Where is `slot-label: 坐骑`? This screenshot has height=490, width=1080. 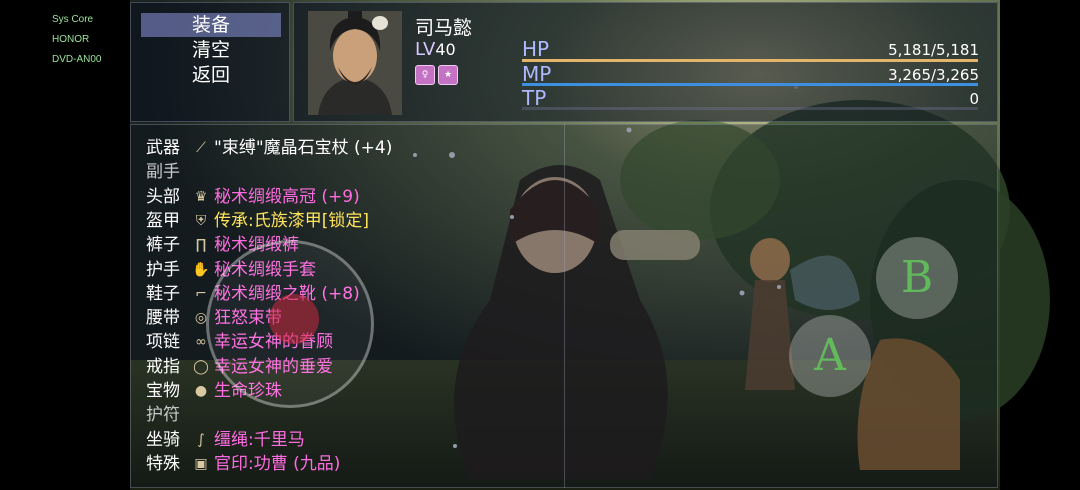
slot-label: 坐骑 is located at coordinates (163, 440).